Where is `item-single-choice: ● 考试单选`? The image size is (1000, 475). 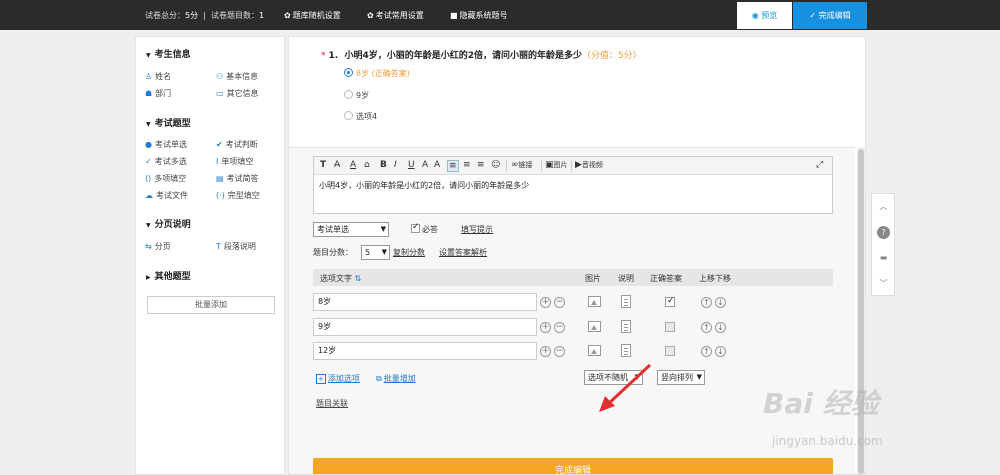
item-single-choice: ● 考试单选 is located at coordinates (166, 144).